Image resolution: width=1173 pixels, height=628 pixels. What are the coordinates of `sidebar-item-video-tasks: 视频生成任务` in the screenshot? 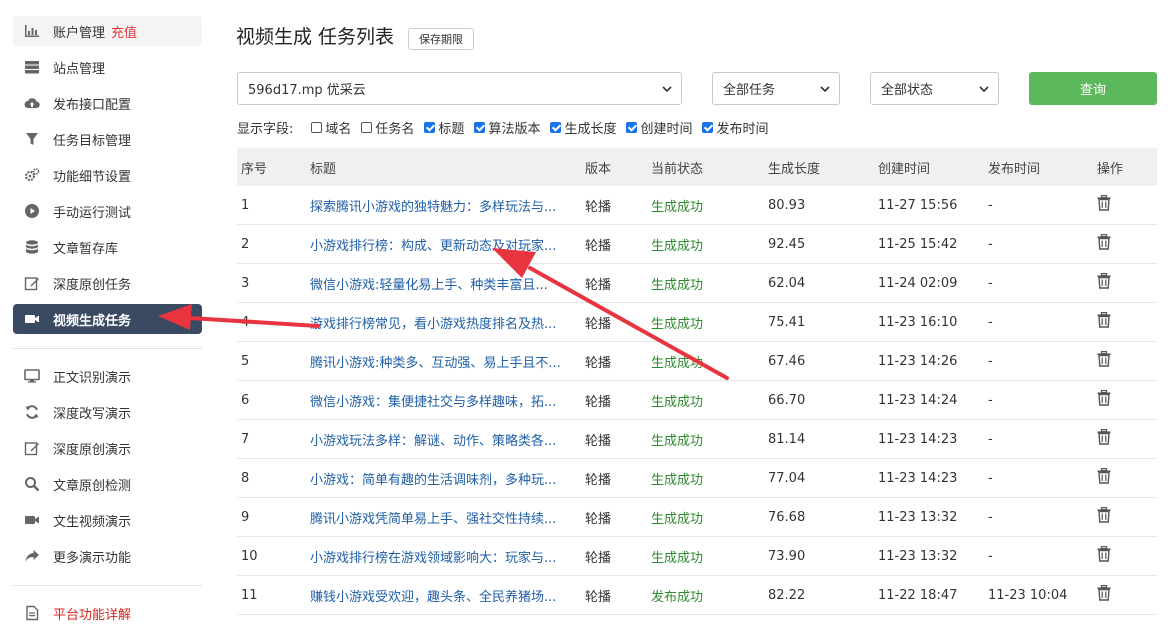 It's located at (107, 319).